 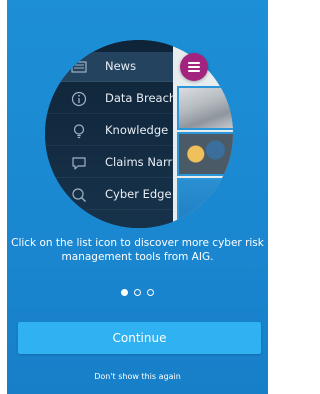 I want to click on menu-item-label: Claims Narr, so click(x=139, y=162).